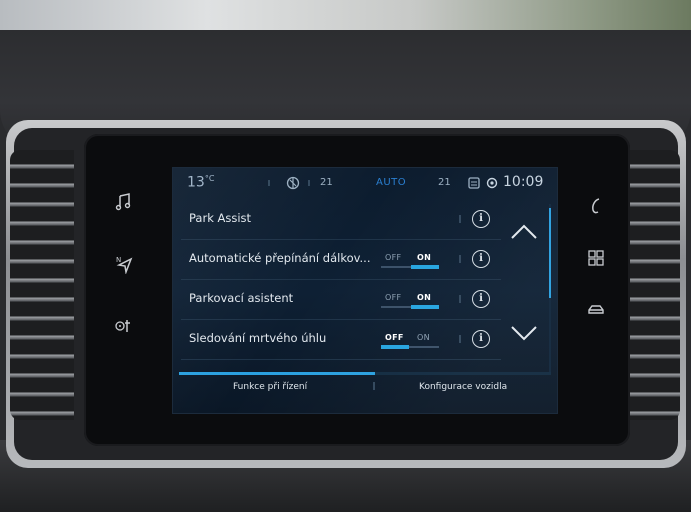  I want to click on driver-temperature: 13°C, so click(200, 182).